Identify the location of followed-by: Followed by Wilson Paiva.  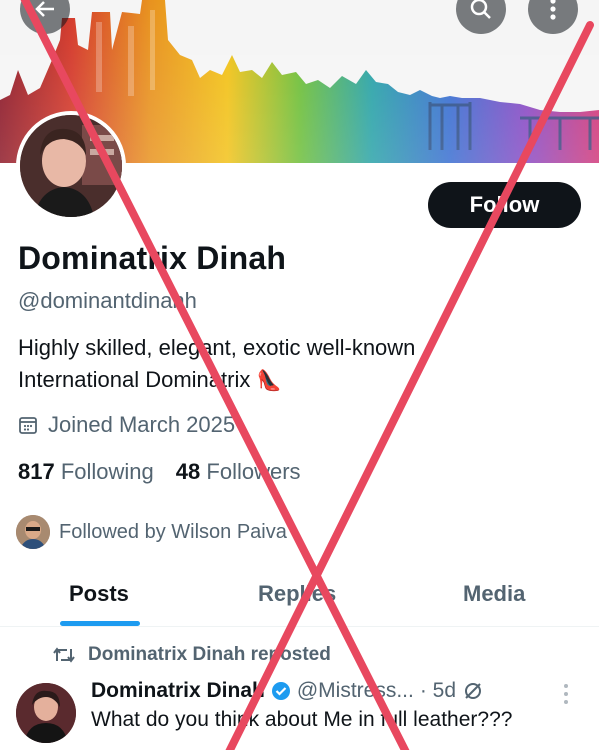
(151, 532).